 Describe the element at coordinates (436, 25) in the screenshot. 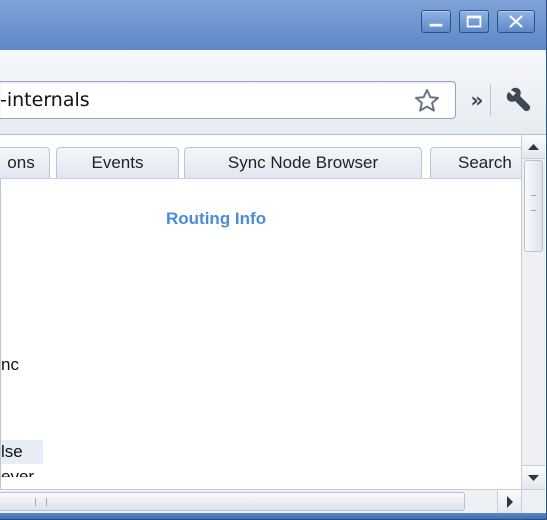

I see `minimize-icon` at that location.